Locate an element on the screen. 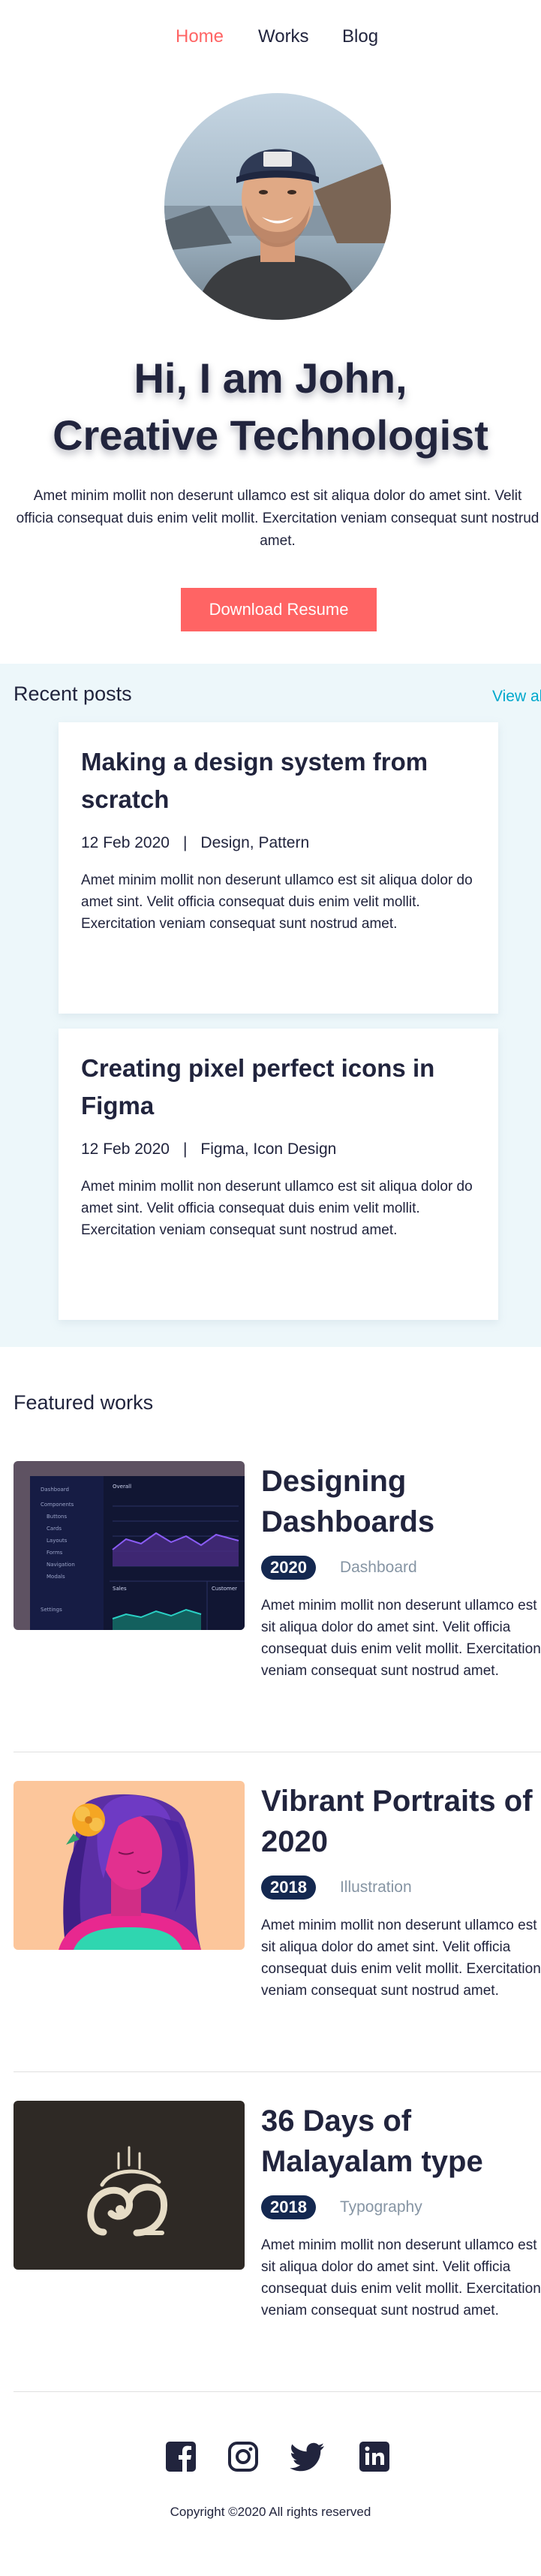  hero-title-line-1: Hi, I am John, is located at coordinates (270, 378).